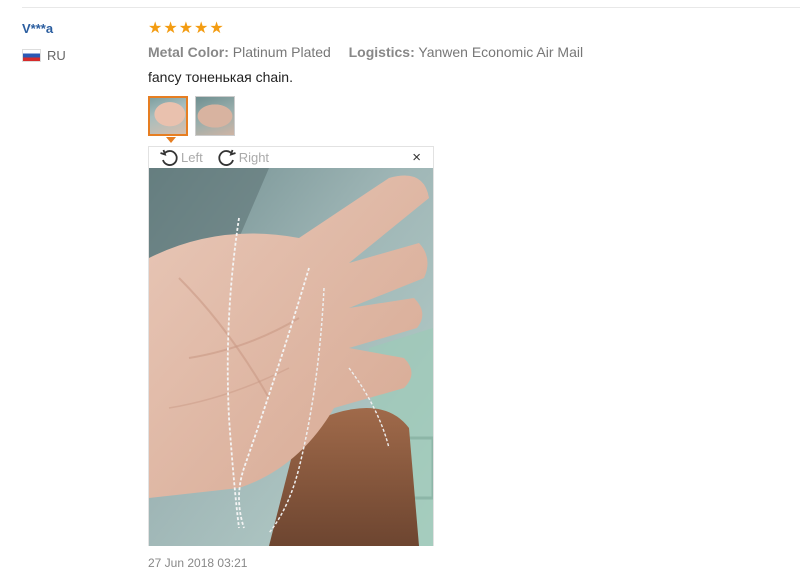 The height and width of the screenshot is (572, 800). What do you see at coordinates (220, 77) in the screenshot?
I see `review-text: fancy тоненькая chain.` at bounding box center [220, 77].